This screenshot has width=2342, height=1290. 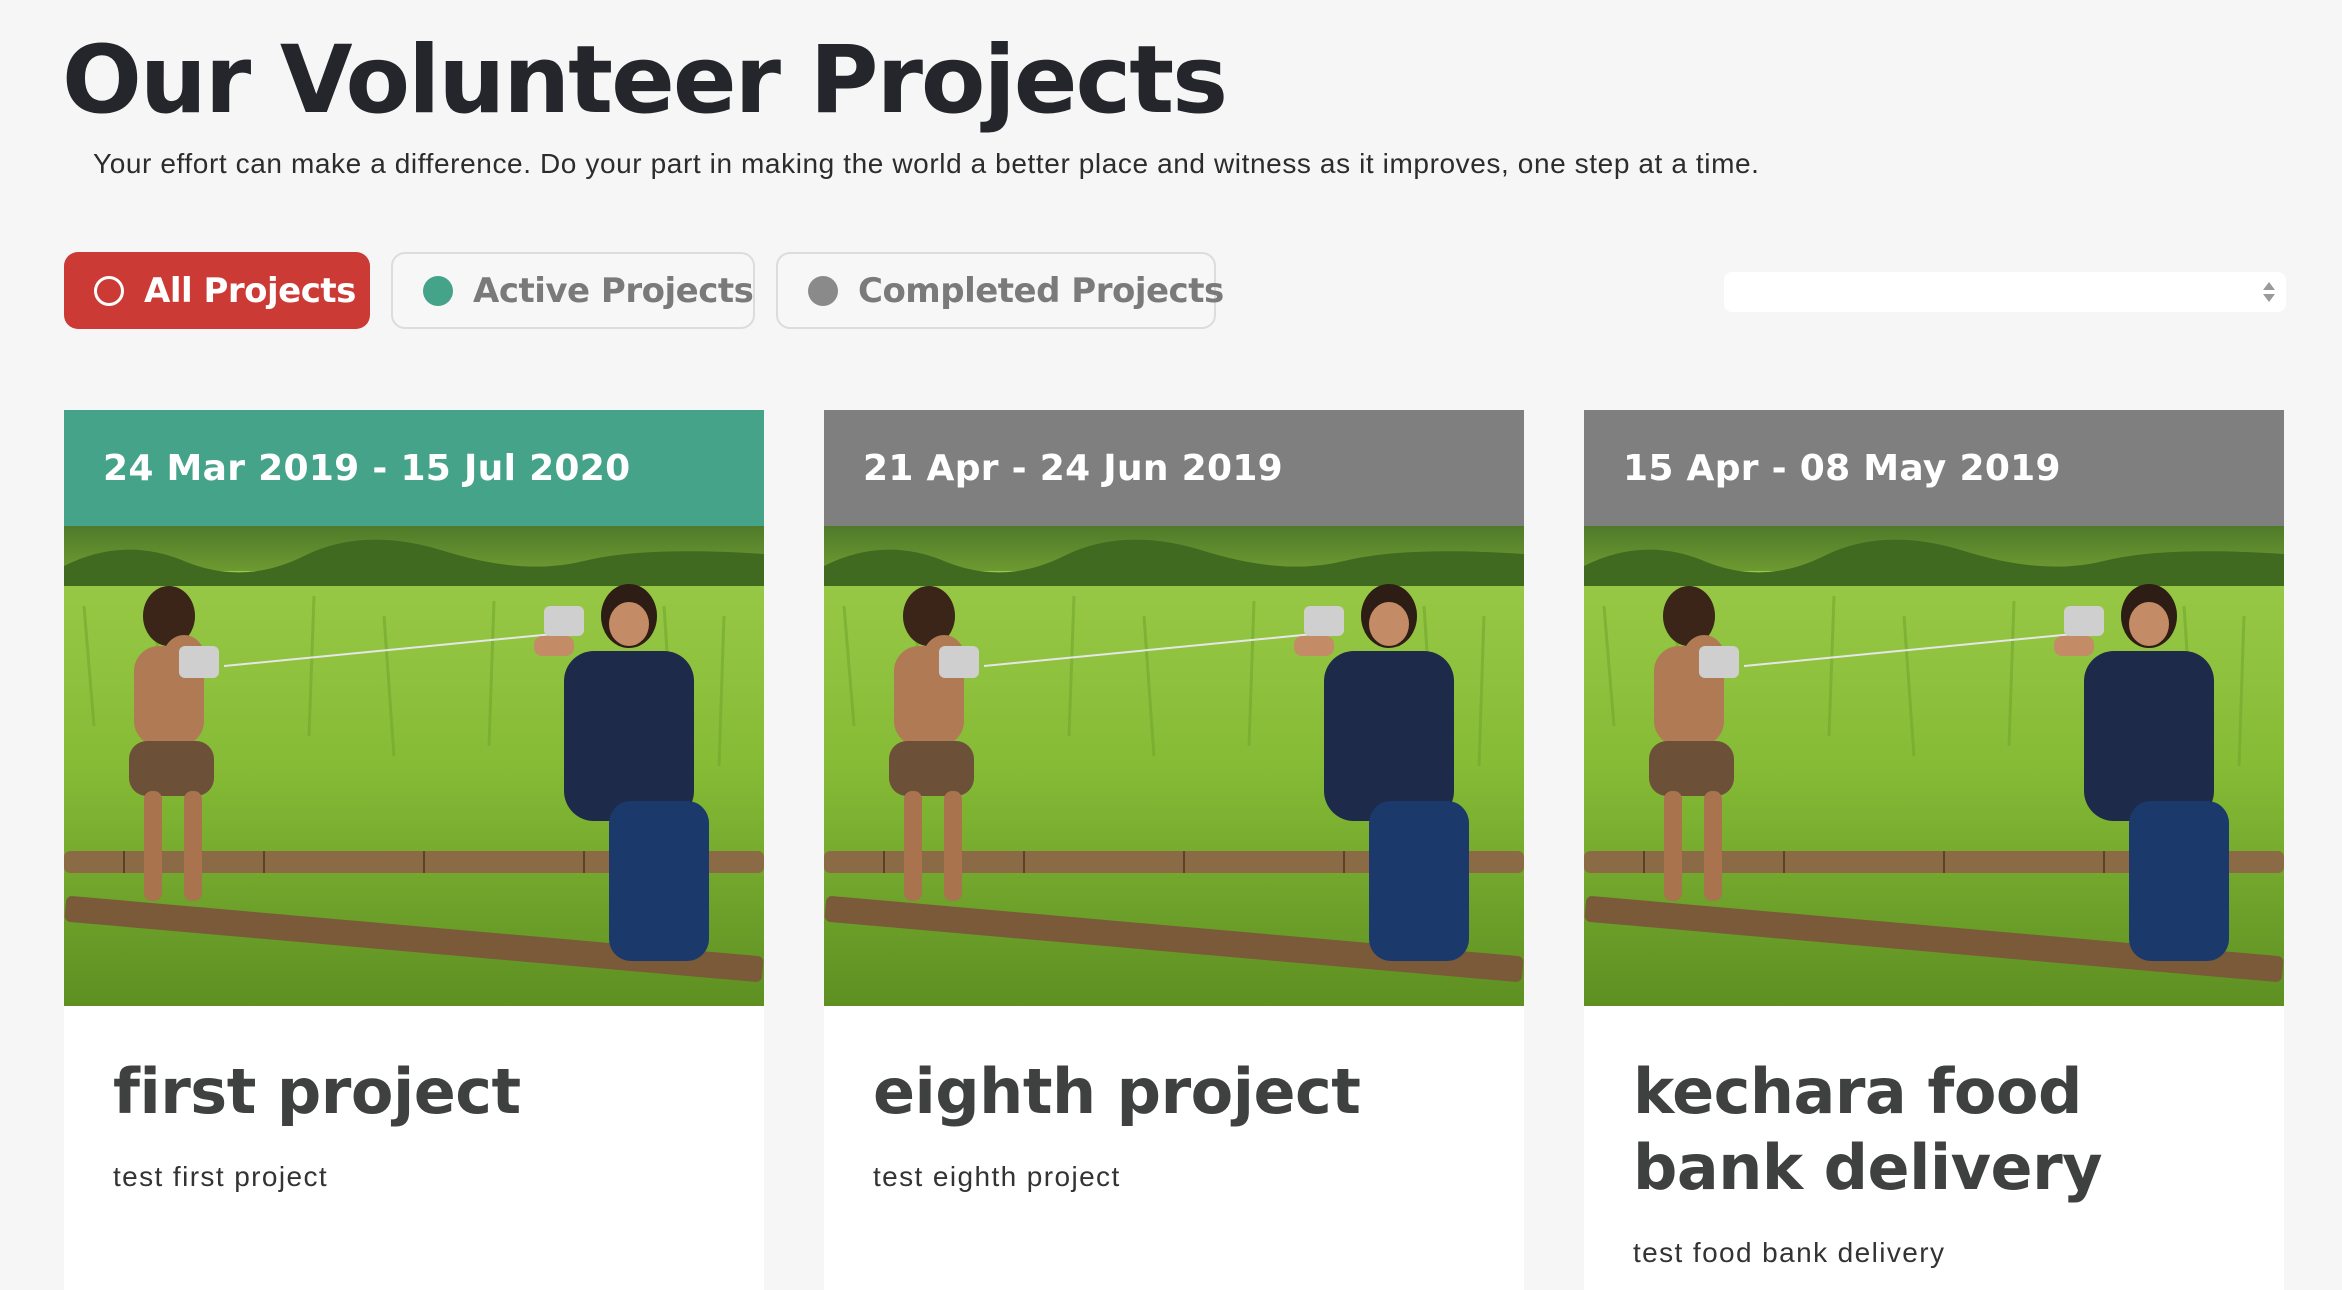 I want to click on filter-label: Active Projects, so click(x=613, y=290).